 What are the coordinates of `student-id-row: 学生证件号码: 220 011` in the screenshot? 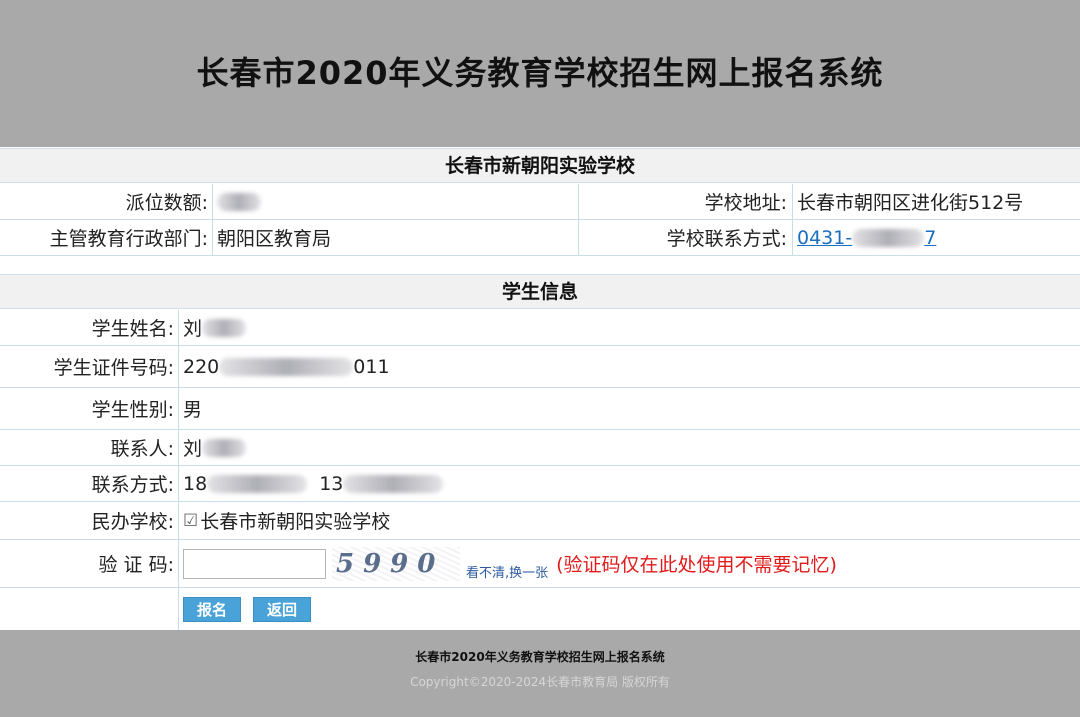 It's located at (540, 367).